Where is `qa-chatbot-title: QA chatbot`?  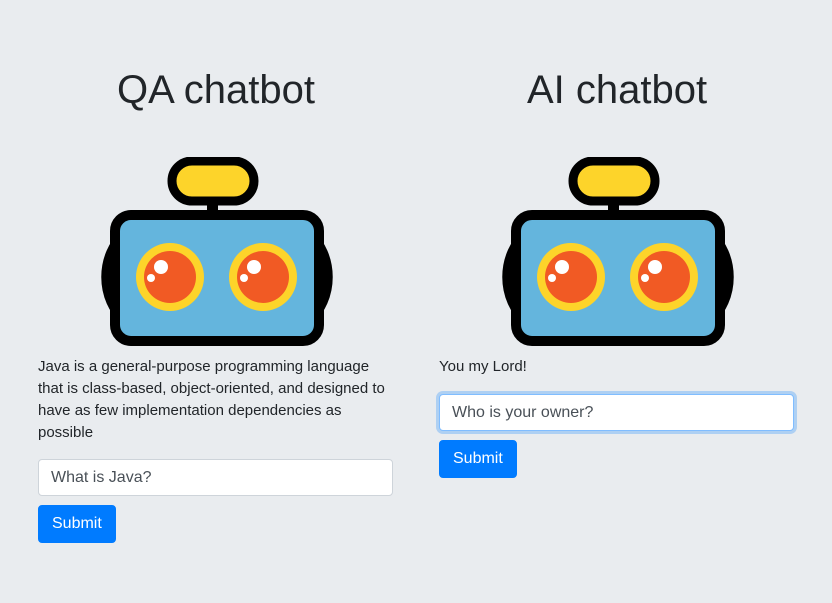
qa-chatbot-title: QA chatbot is located at coordinates (216, 90).